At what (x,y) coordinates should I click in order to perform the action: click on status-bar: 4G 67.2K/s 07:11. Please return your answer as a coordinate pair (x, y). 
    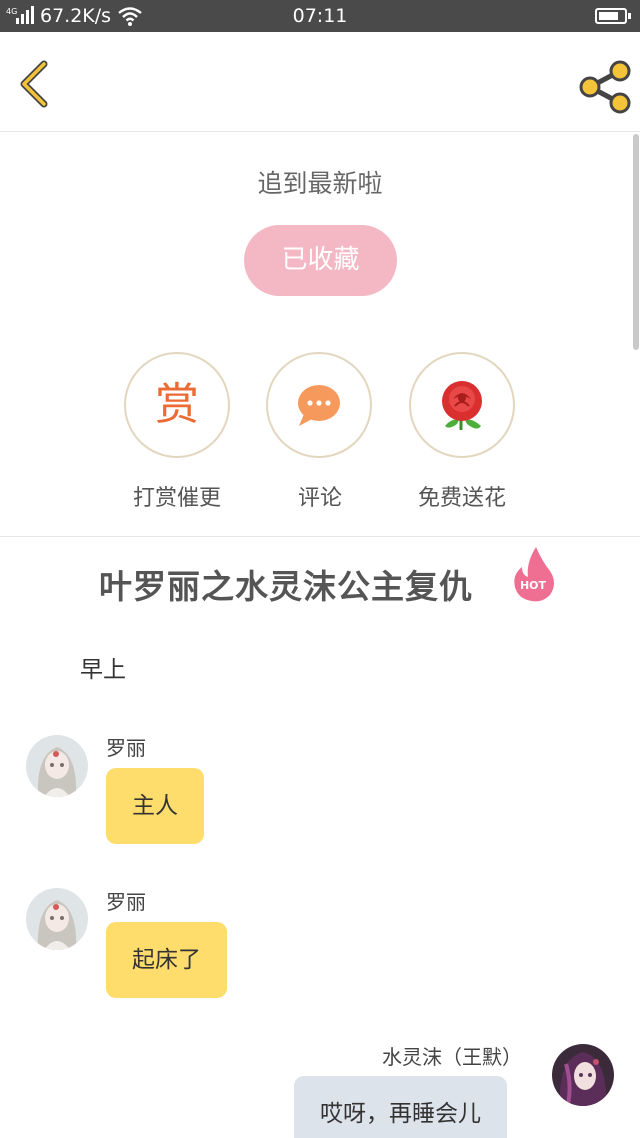
    Looking at the image, I should click on (320, 16).